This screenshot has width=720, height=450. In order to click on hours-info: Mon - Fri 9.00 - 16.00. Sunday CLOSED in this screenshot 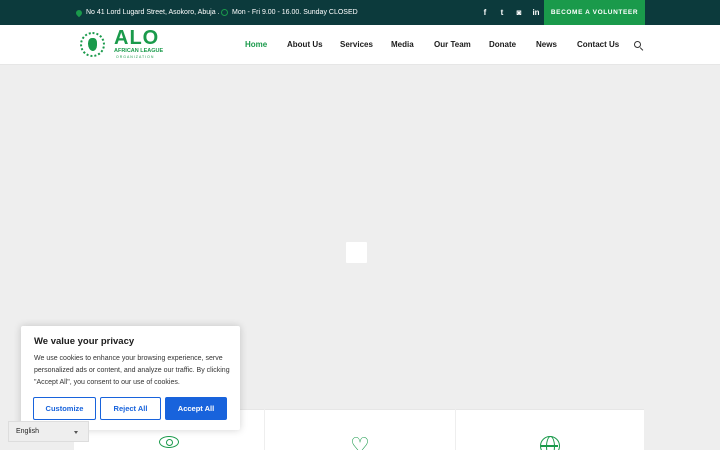, I will do `click(289, 12)`.